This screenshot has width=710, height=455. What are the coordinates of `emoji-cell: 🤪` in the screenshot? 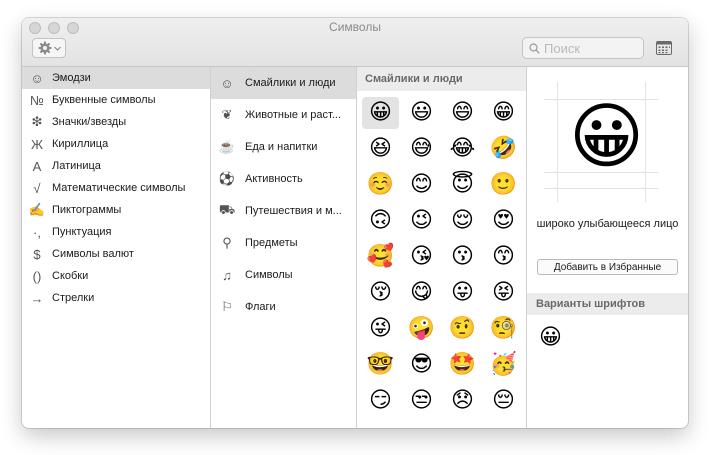 It's located at (421, 329).